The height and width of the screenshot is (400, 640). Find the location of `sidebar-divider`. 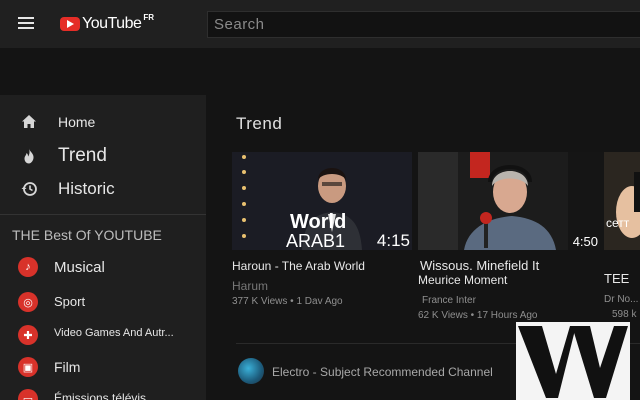

sidebar-divider is located at coordinates (103, 214).